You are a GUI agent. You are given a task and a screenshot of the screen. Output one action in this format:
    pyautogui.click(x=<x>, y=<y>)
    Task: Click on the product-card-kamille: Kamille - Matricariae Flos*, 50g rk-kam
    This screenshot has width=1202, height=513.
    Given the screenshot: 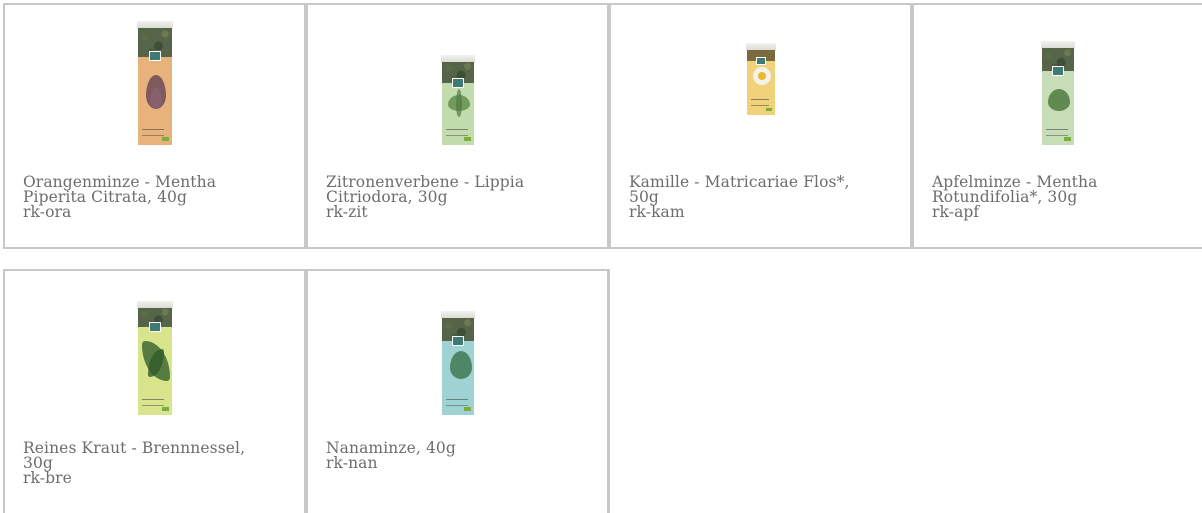 What is the action you would take?
    pyautogui.click(x=761, y=126)
    